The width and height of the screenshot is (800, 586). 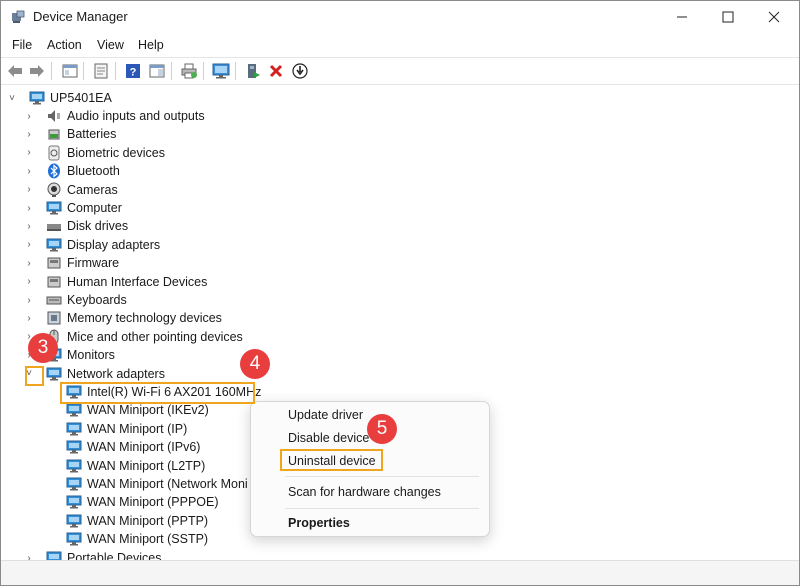 What do you see at coordinates (97, 300) in the screenshot?
I see `tree-item-label: Keyboards` at bounding box center [97, 300].